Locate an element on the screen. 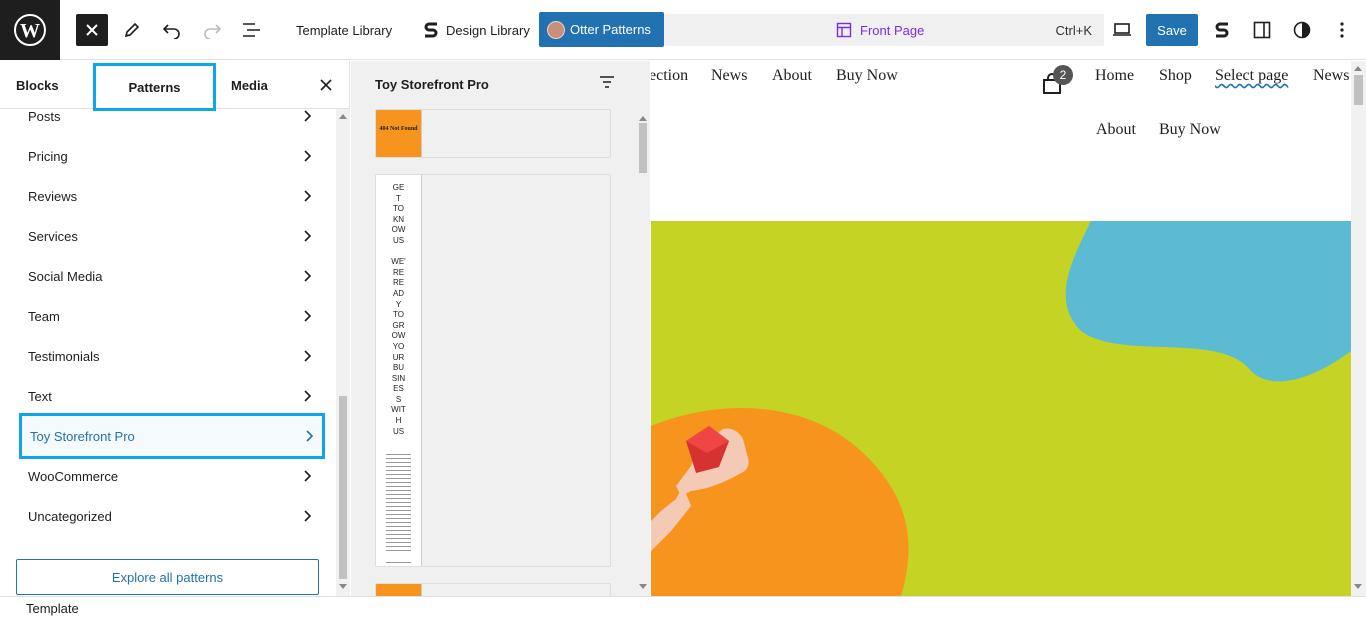  tab-patterns: Patterns is located at coordinates (154, 87).